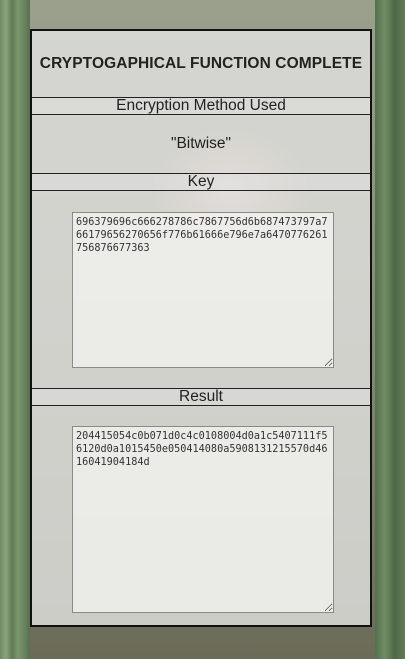 This screenshot has height=659, width=405. Describe the element at coordinates (201, 143) in the screenshot. I see `method-value: "Bitwise"` at that location.